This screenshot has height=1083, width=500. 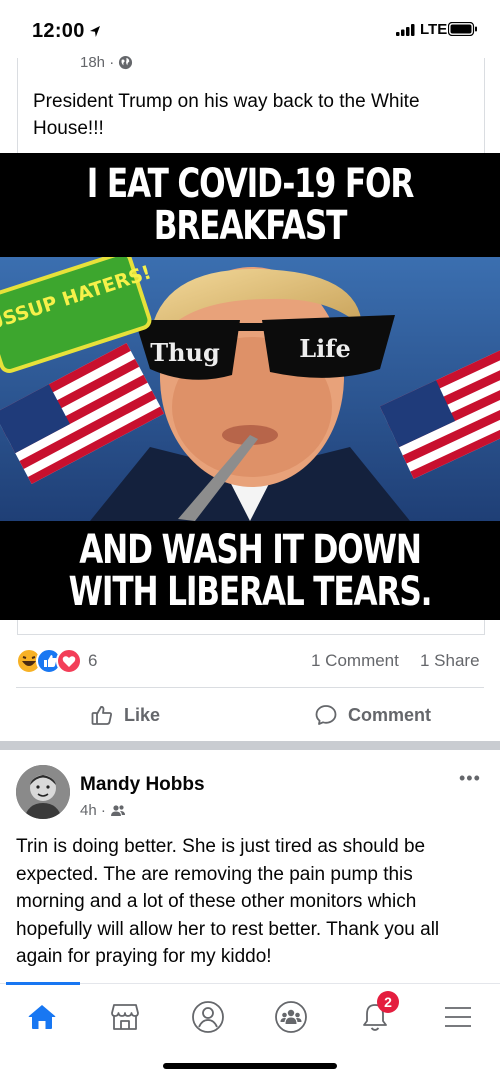 I want to click on globe-icon, so click(x=126, y=62).